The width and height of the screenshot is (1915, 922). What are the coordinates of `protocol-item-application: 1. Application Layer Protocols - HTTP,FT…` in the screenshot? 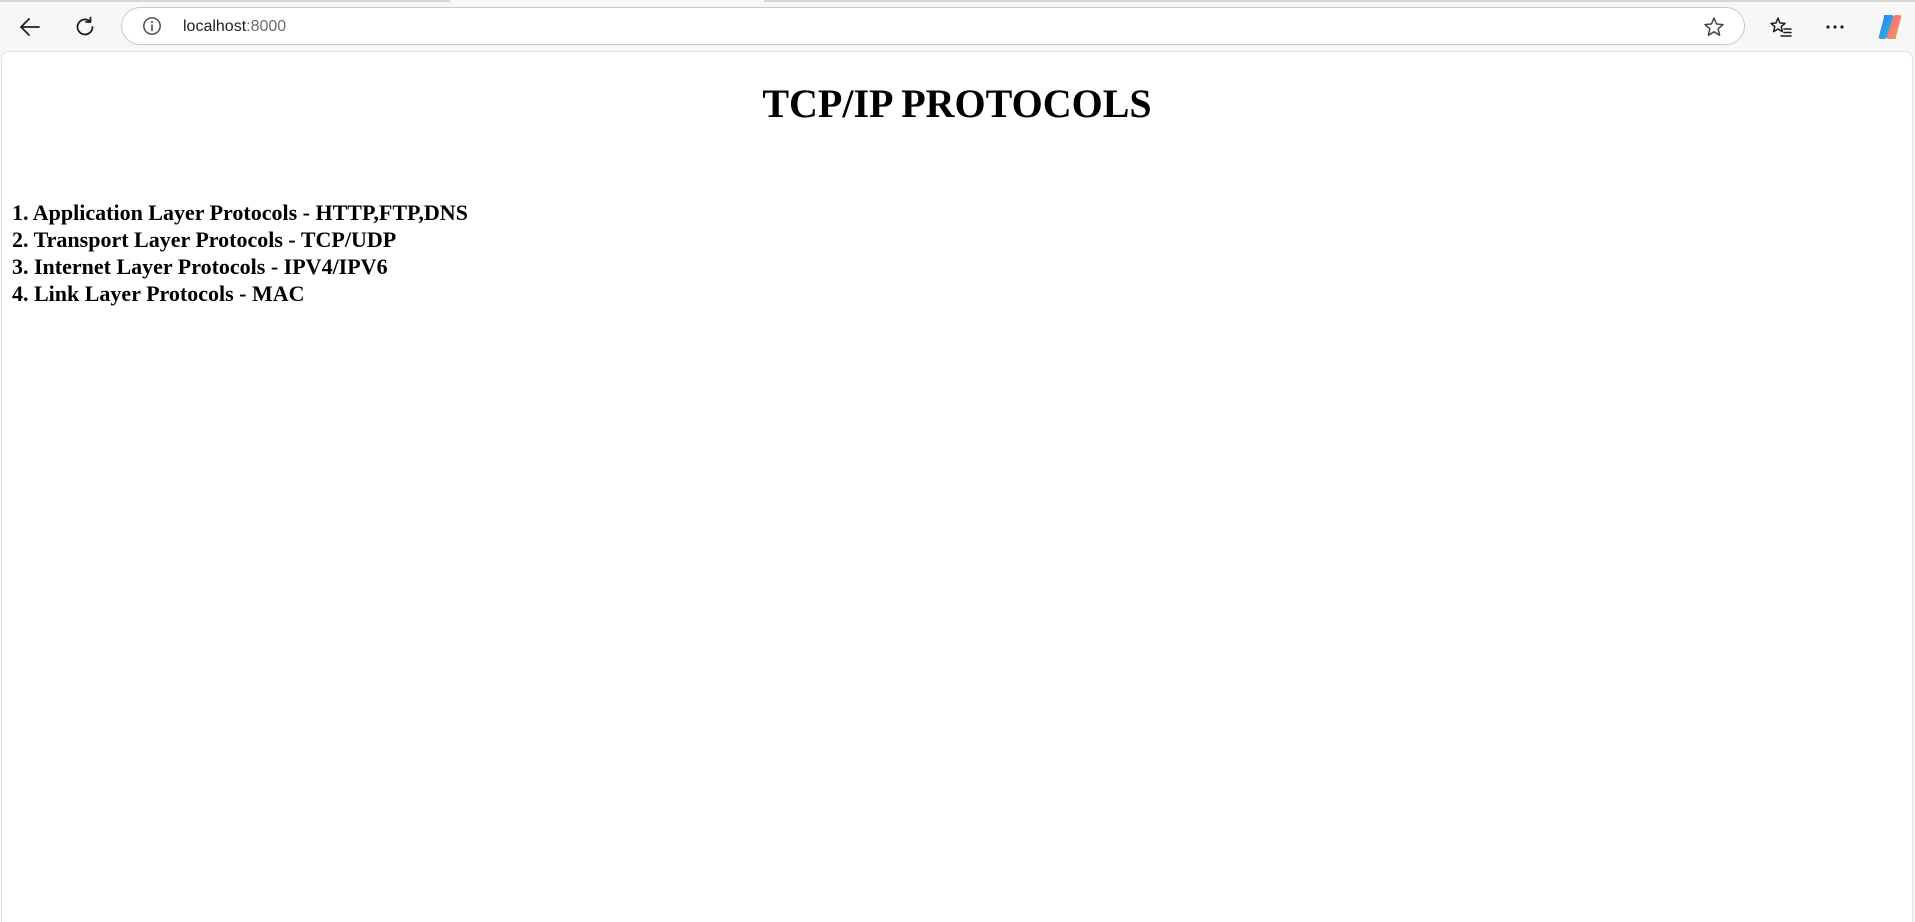 It's located at (240, 212).